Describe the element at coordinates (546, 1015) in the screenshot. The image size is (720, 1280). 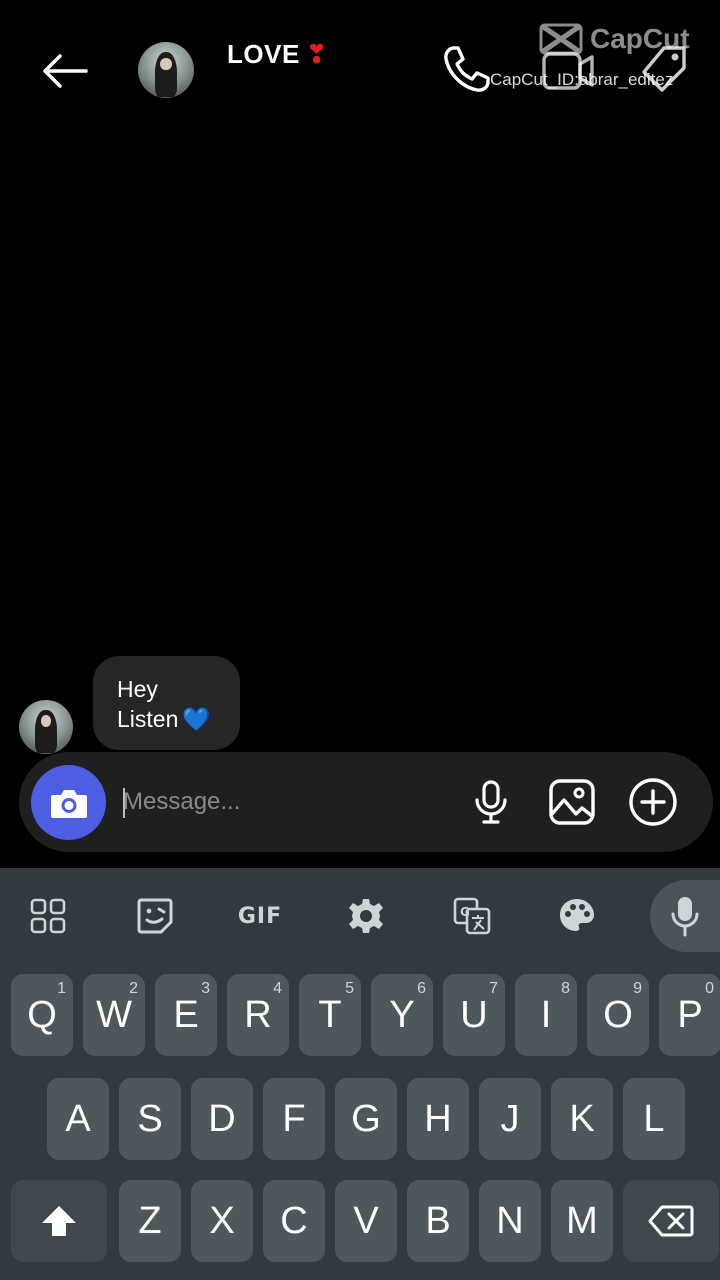
I see `key-i: I8` at that location.